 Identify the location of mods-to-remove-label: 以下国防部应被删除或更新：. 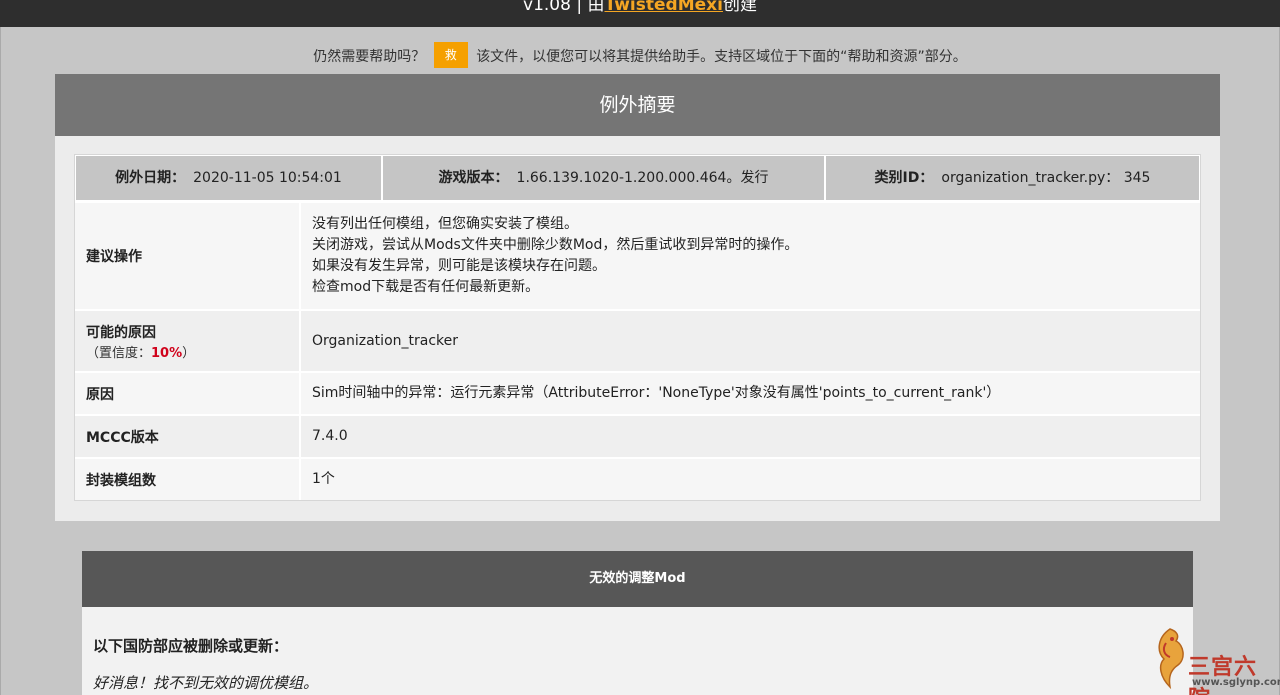
(191, 646).